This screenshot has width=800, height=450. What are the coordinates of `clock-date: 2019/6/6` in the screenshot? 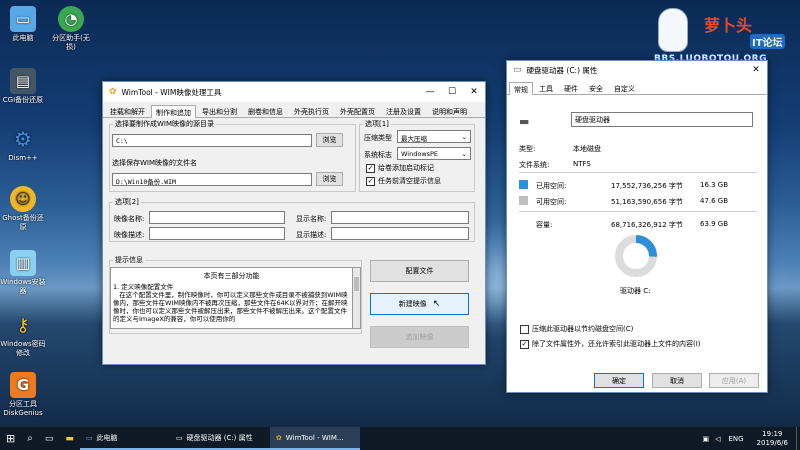 It's located at (772, 442).